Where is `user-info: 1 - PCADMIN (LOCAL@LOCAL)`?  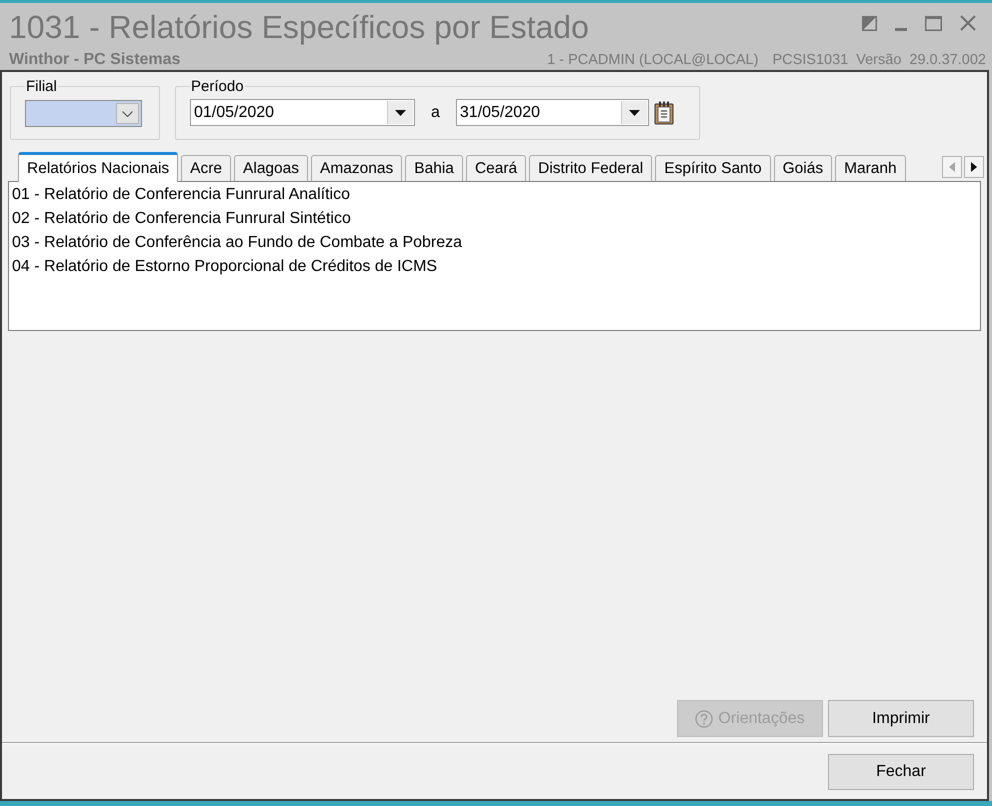
user-info: 1 - PCADMIN (LOCAL@LOCAL) is located at coordinates (652, 60).